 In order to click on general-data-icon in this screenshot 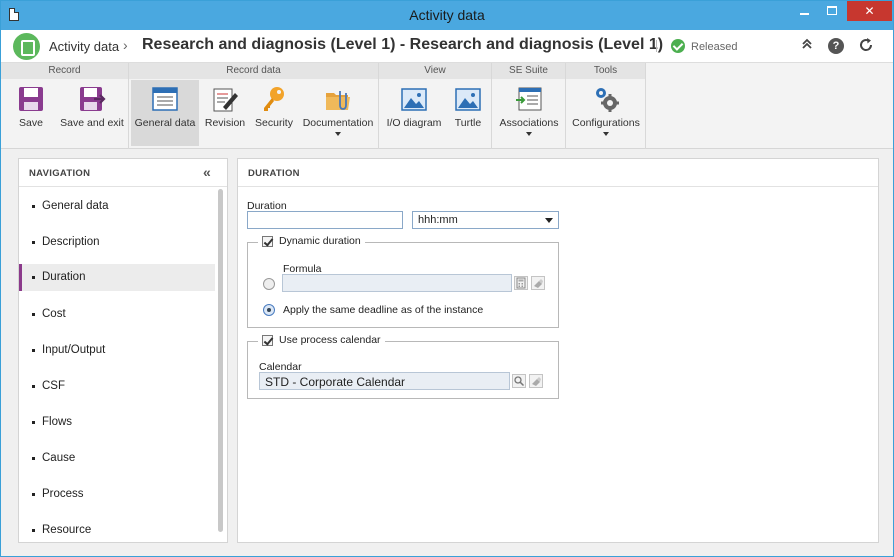, I will do `click(165, 99)`.